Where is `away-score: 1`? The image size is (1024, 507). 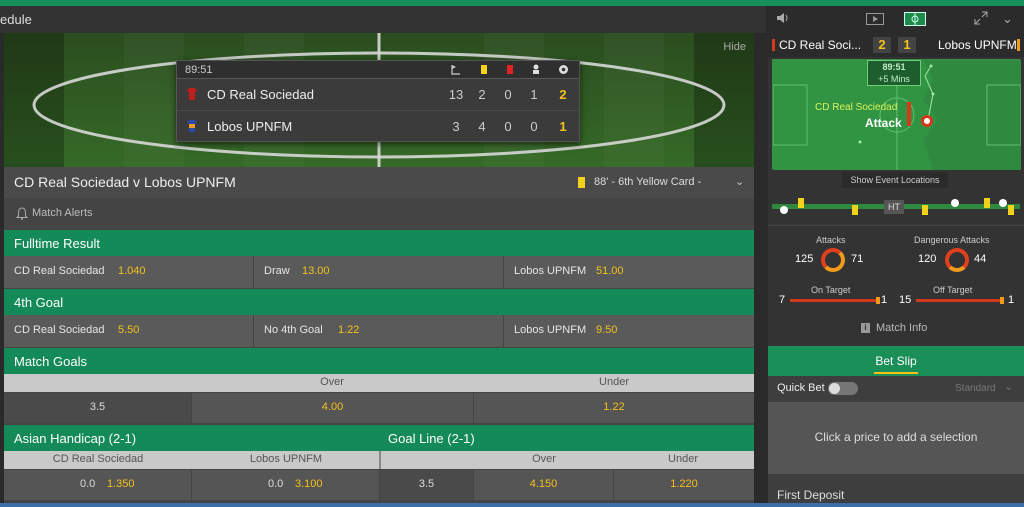 away-score: 1 is located at coordinates (907, 45).